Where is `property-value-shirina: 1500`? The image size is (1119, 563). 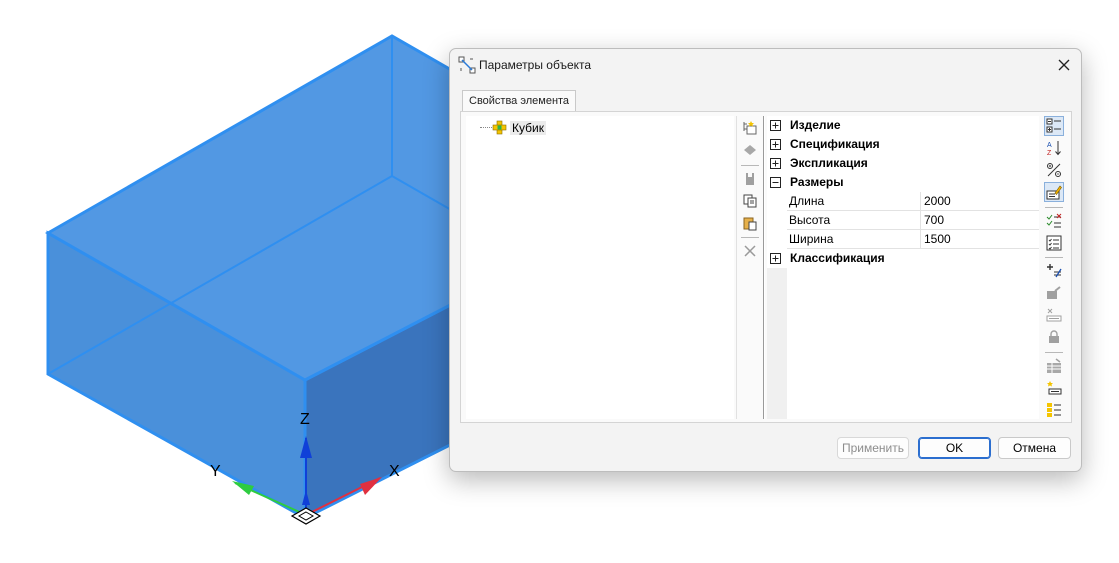
property-value-shirina: 1500 is located at coordinates (980, 239).